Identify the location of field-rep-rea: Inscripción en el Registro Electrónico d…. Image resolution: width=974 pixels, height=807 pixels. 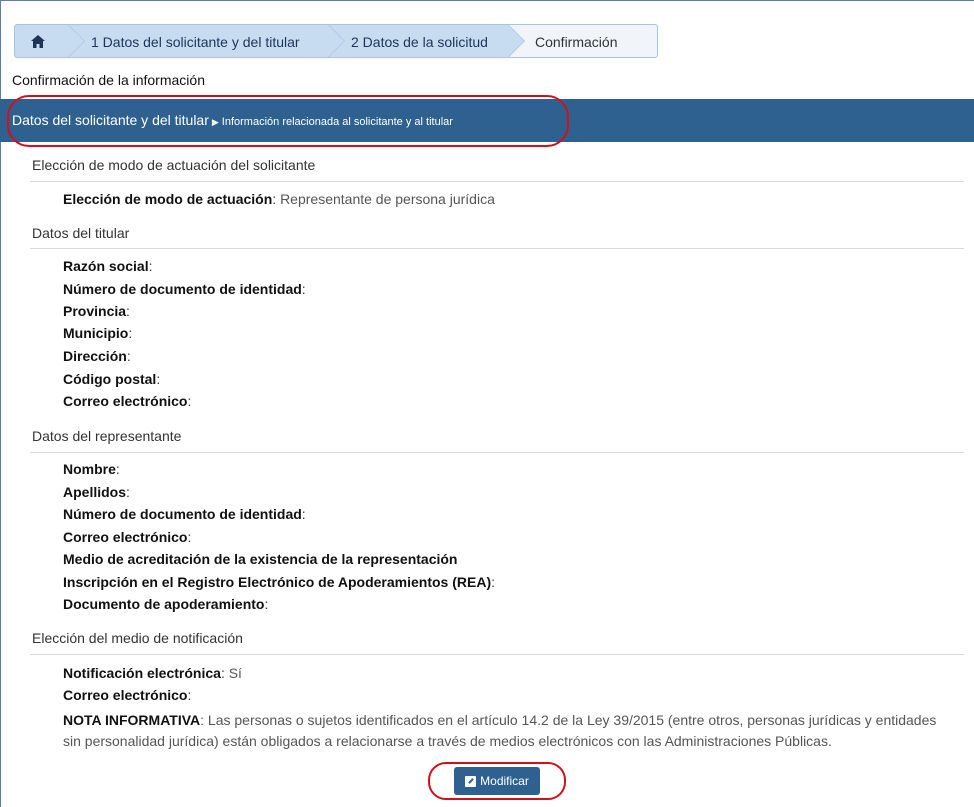
(279, 582).